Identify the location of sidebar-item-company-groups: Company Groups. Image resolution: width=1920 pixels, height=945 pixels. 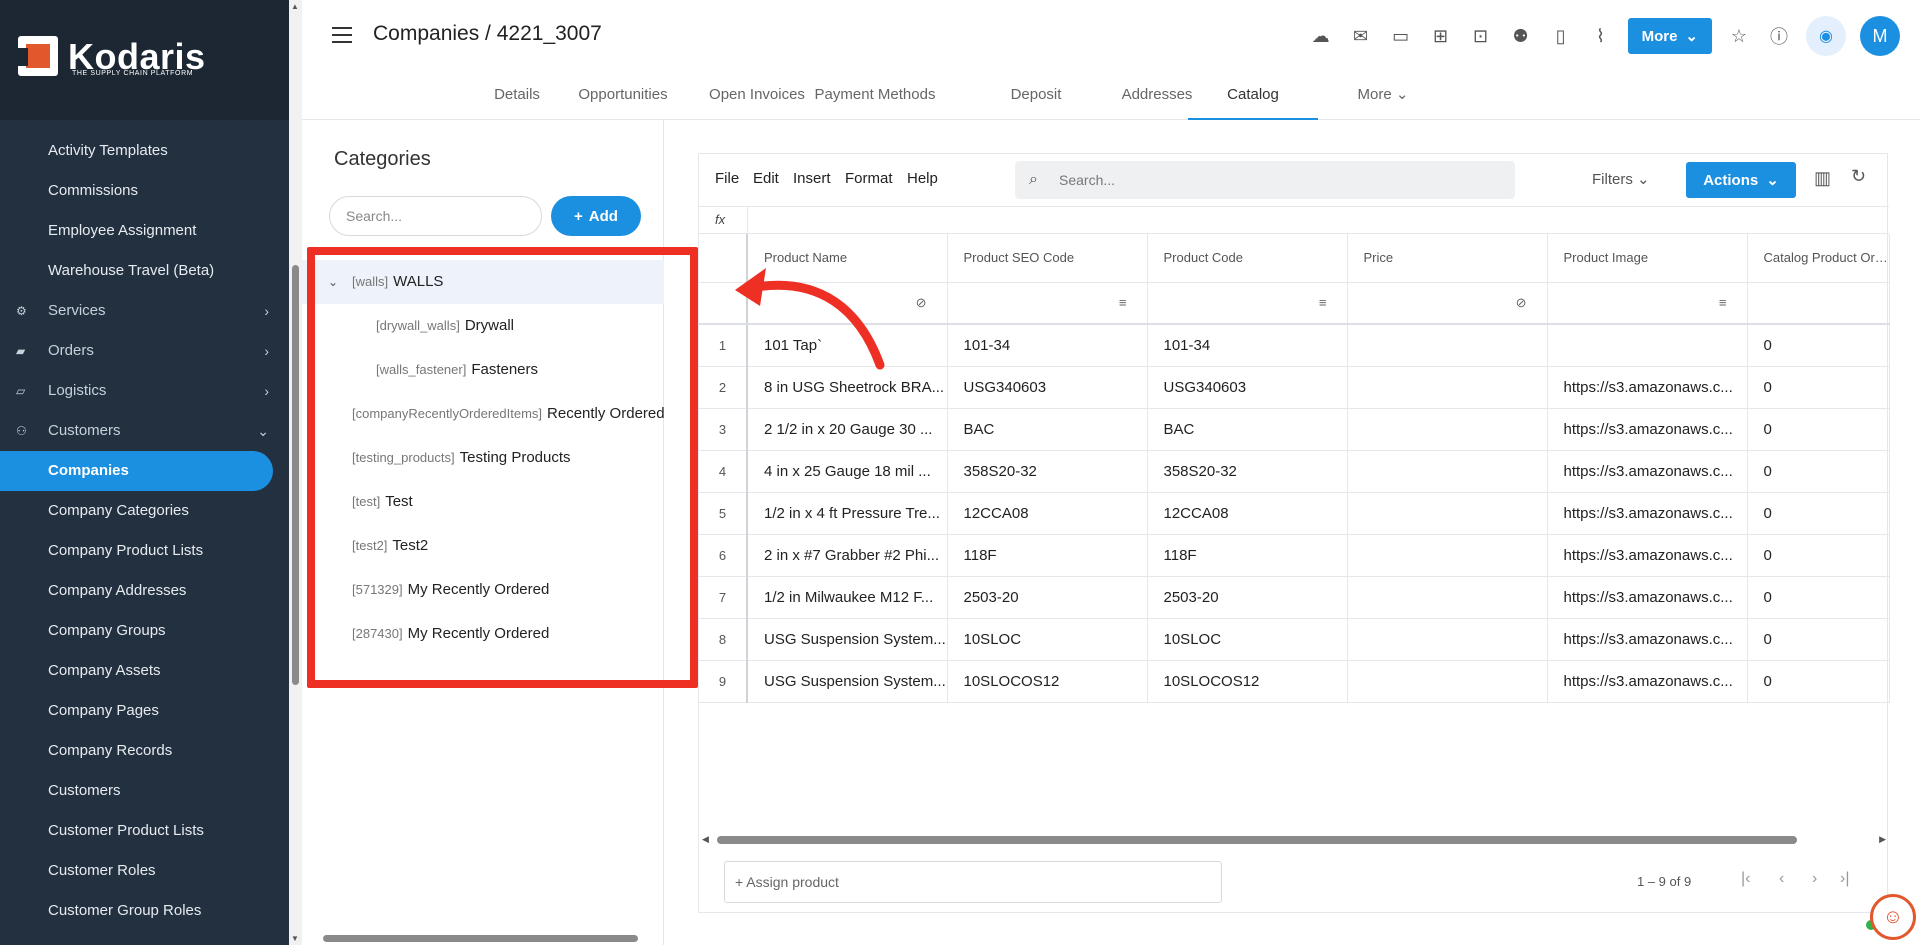
(144, 631).